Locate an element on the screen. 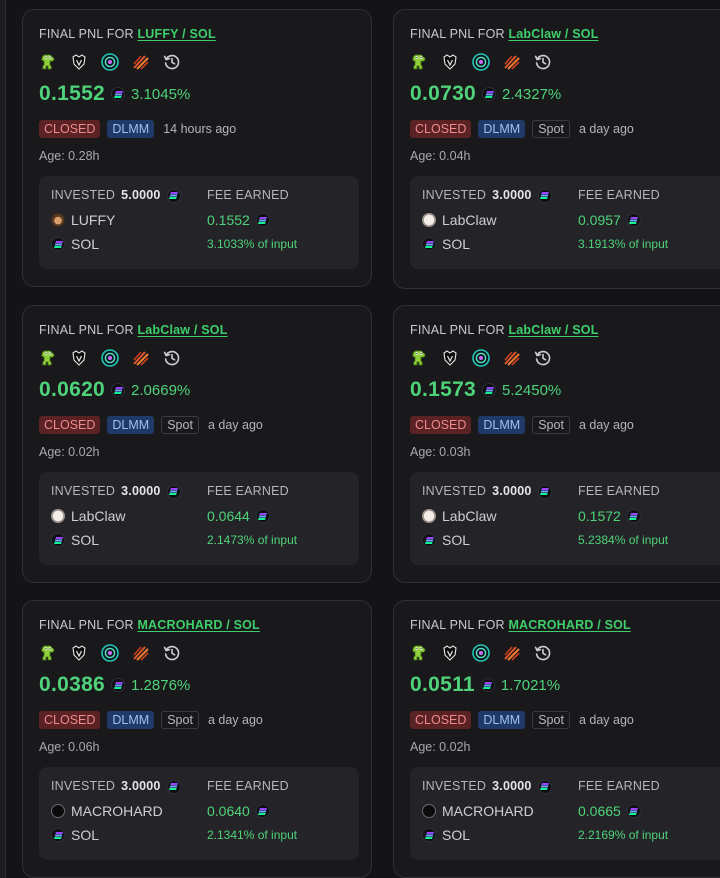  base-token-symbol: LabClaw is located at coordinates (98, 516).